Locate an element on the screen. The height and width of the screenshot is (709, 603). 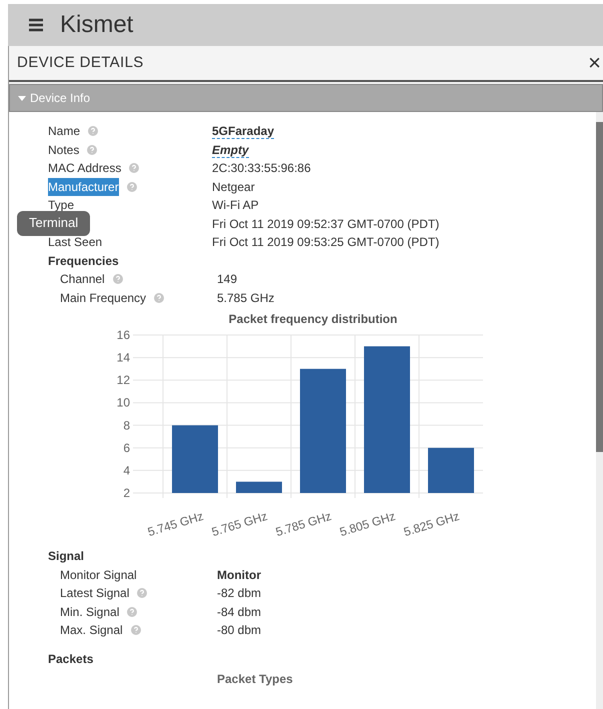
field-label: Channel is located at coordinates (82, 279).